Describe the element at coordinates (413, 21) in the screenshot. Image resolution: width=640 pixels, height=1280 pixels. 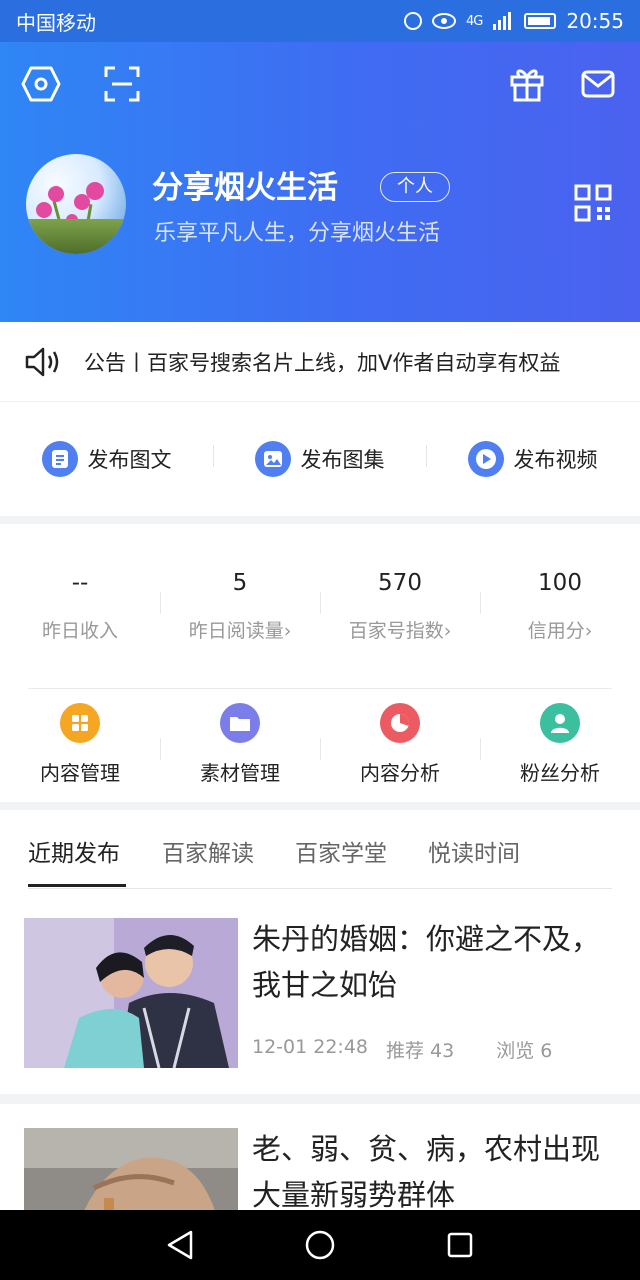
I see `alarm-icon` at that location.